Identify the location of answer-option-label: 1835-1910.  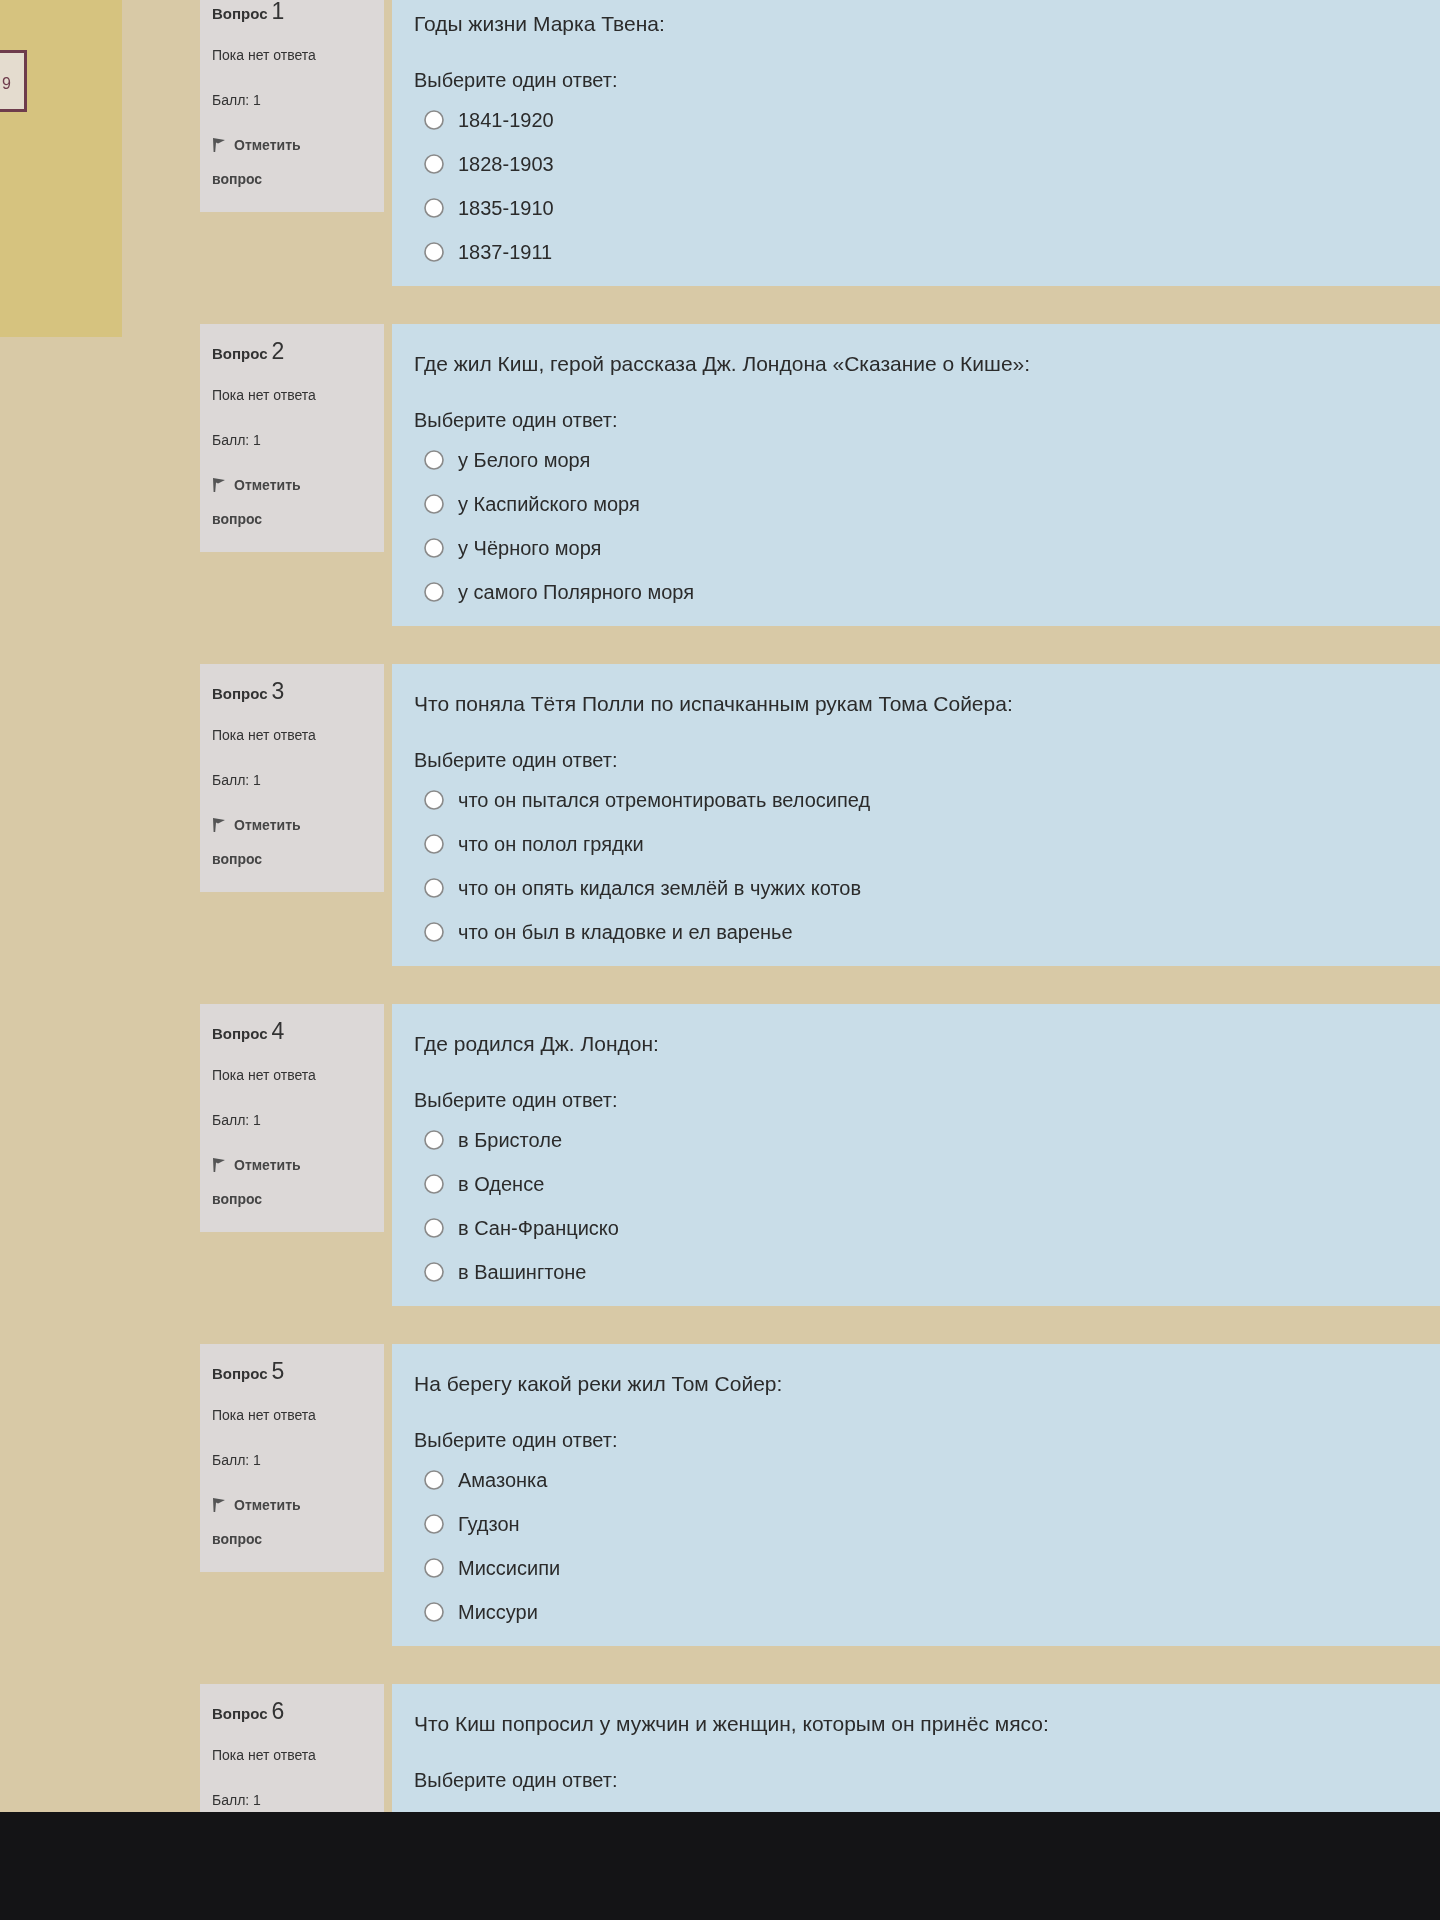
(506, 208).